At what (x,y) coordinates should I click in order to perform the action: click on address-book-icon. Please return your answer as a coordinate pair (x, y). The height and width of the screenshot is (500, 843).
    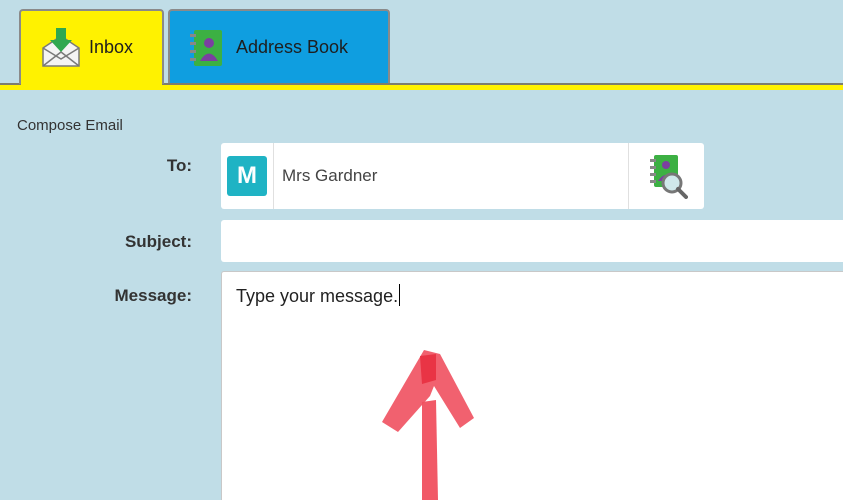
    Looking at the image, I should click on (206, 47).